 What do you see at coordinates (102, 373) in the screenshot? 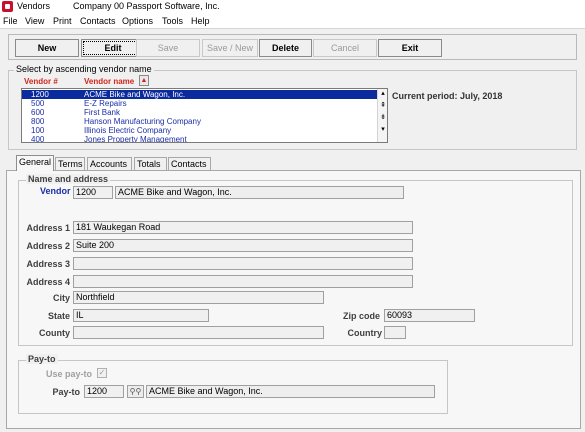
I see `use-payto-checkbox: ✓` at bounding box center [102, 373].